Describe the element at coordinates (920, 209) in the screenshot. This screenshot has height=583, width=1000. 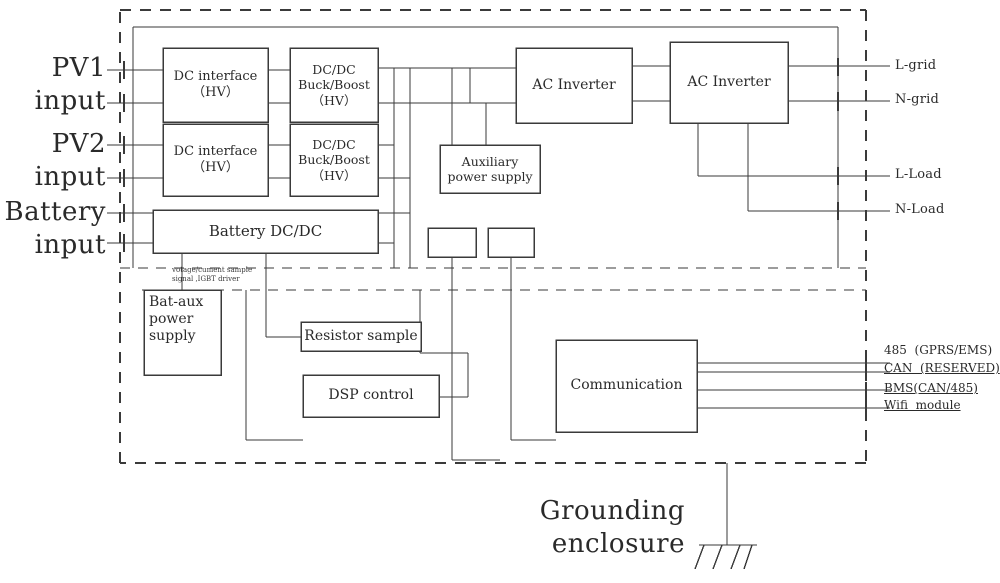
I see `output-label-n-load: N-Load` at that location.